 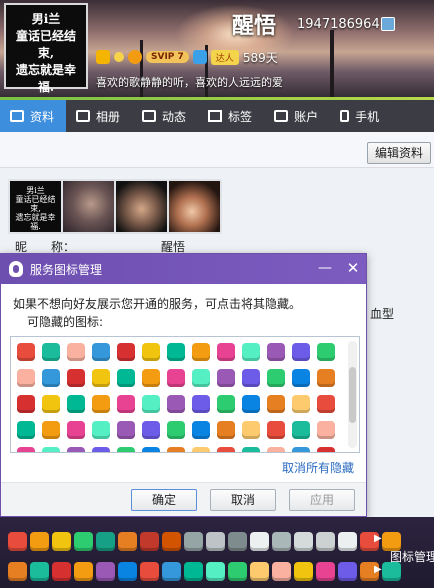 I want to click on edit-profile-button: 编辑资料, so click(x=399, y=153).